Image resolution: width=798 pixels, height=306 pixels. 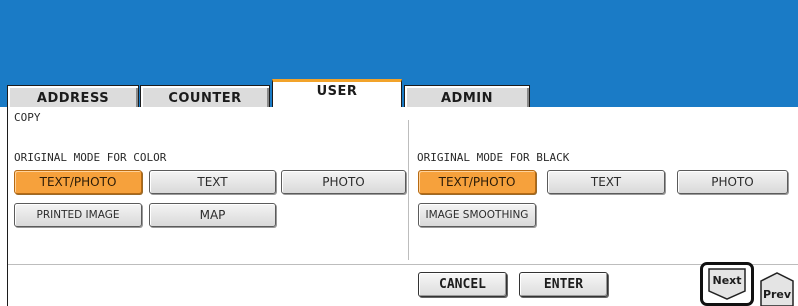 What do you see at coordinates (343, 182) in the screenshot?
I see `color-photo-button: PHOTO` at bounding box center [343, 182].